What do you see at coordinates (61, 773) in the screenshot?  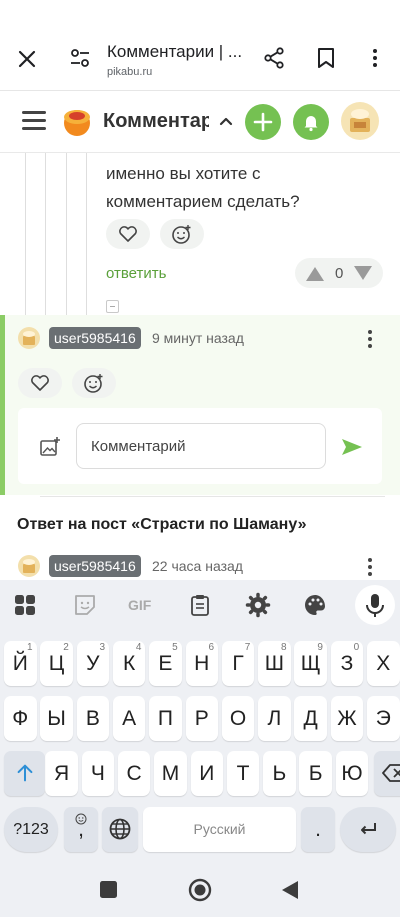 I see `key-Я: Я` at bounding box center [61, 773].